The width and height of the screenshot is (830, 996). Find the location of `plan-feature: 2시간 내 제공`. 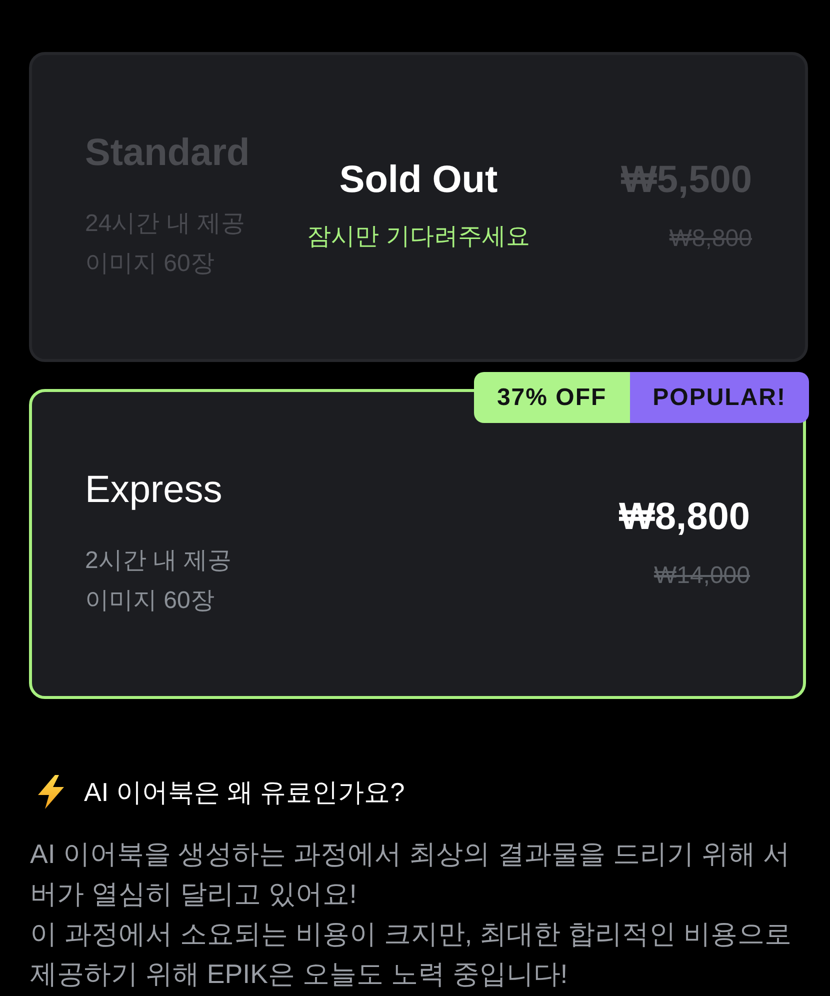

plan-feature: 2시간 내 제공 is located at coordinates (158, 561).